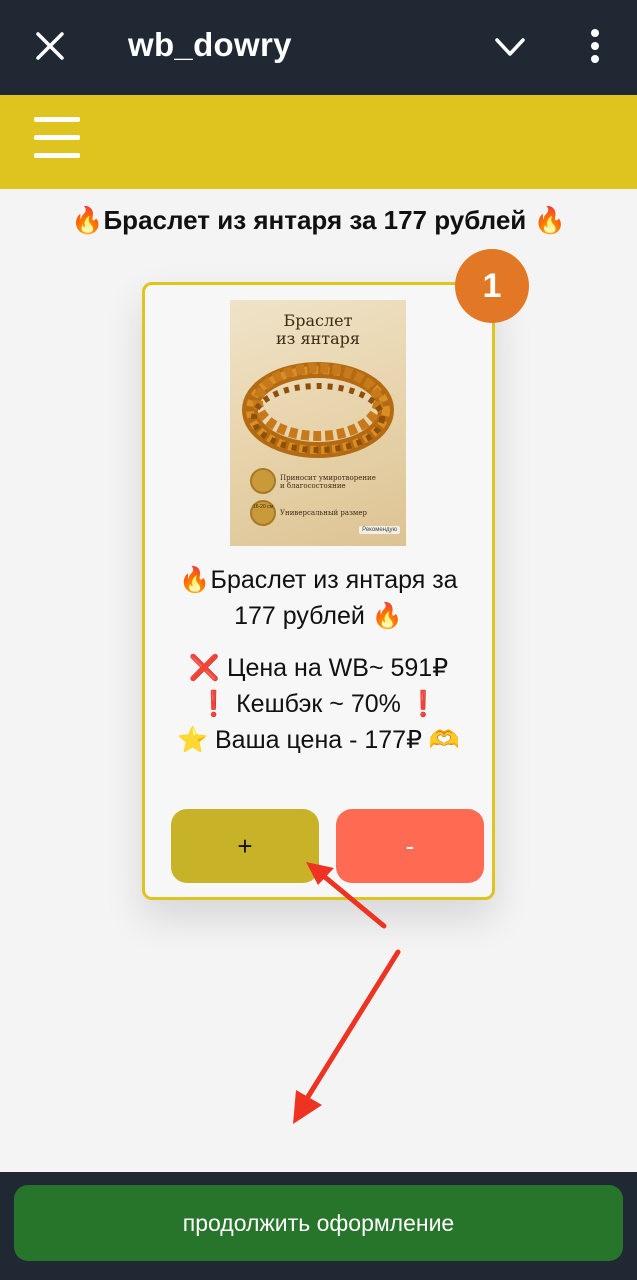 This screenshot has height=1280, width=637. What do you see at coordinates (245, 846) in the screenshot?
I see `add-button: +` at bounding box center [245, 846].